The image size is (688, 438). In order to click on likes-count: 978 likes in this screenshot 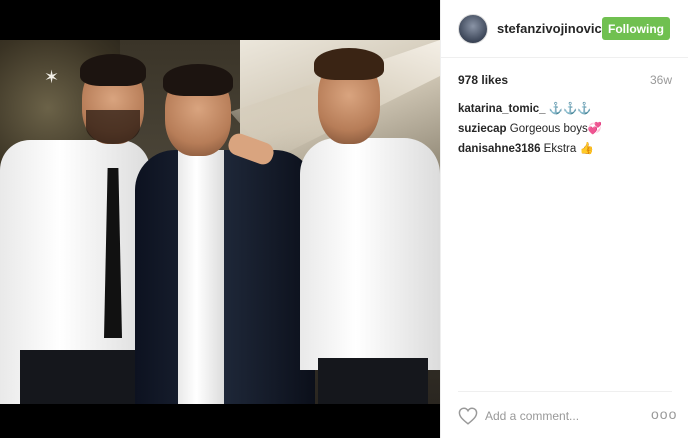, I will do `click(483, 80)`.